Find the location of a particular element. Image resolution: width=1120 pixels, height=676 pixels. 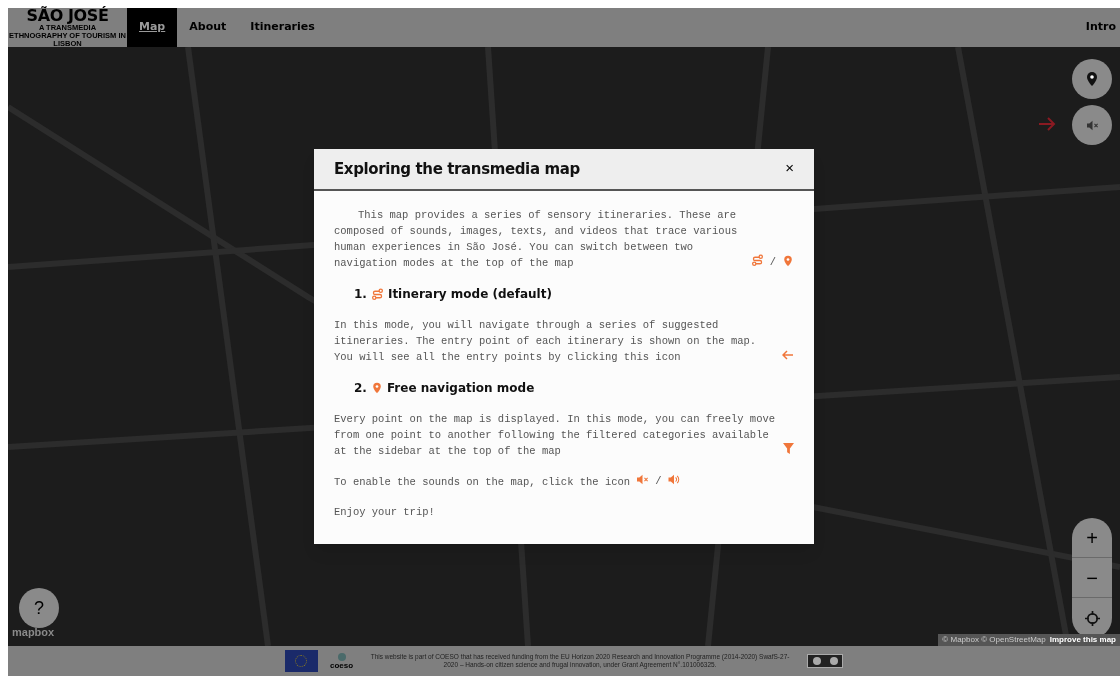

section-heading: Itinerary mode (default) is located at coordinates (469, 294).